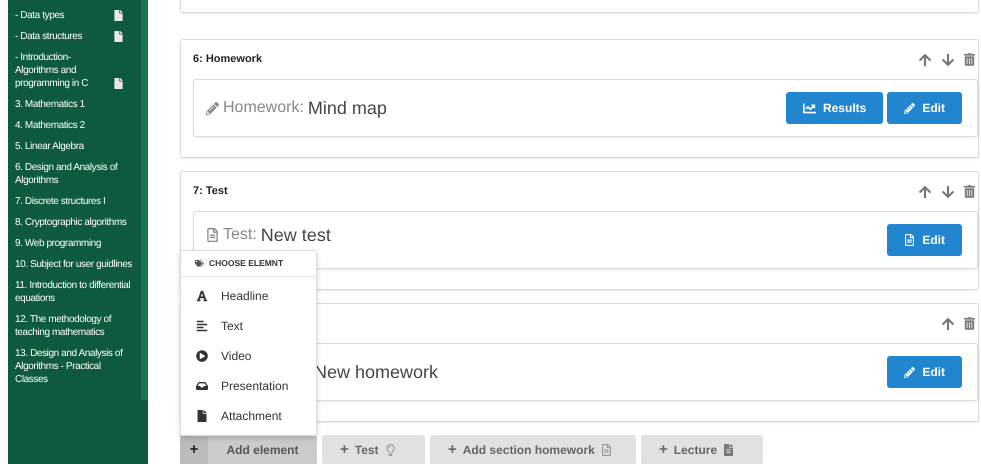  Describe the element at coordinates (58, 243) in the screenshot. I see `sidebar-link: 9. Web programming` at that location.